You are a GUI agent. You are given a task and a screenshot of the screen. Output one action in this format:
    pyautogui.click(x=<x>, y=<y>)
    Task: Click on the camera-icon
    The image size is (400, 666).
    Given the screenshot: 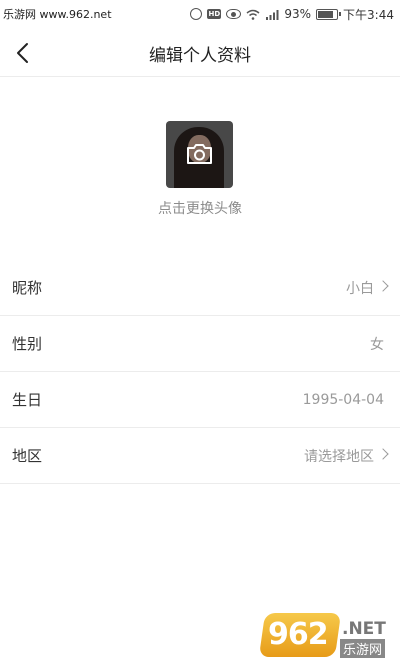 What is the action you would take?
    pyautogui.click(x=199, y=154)
    